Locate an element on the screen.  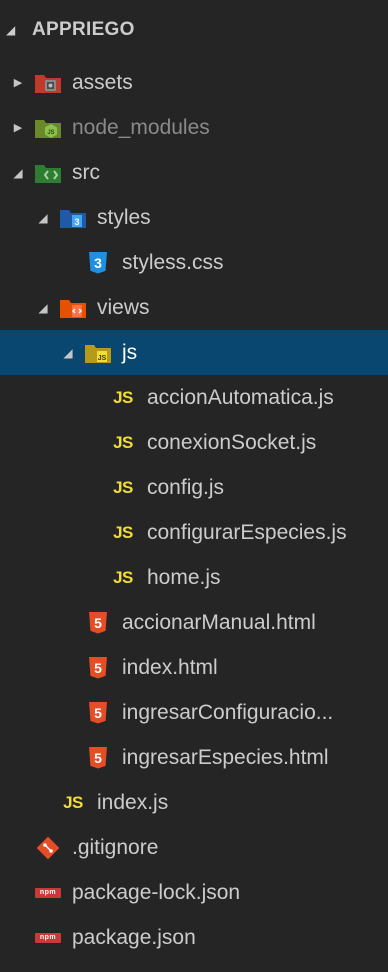
tree-item-label: package.json is located at coordinates (134, 937).